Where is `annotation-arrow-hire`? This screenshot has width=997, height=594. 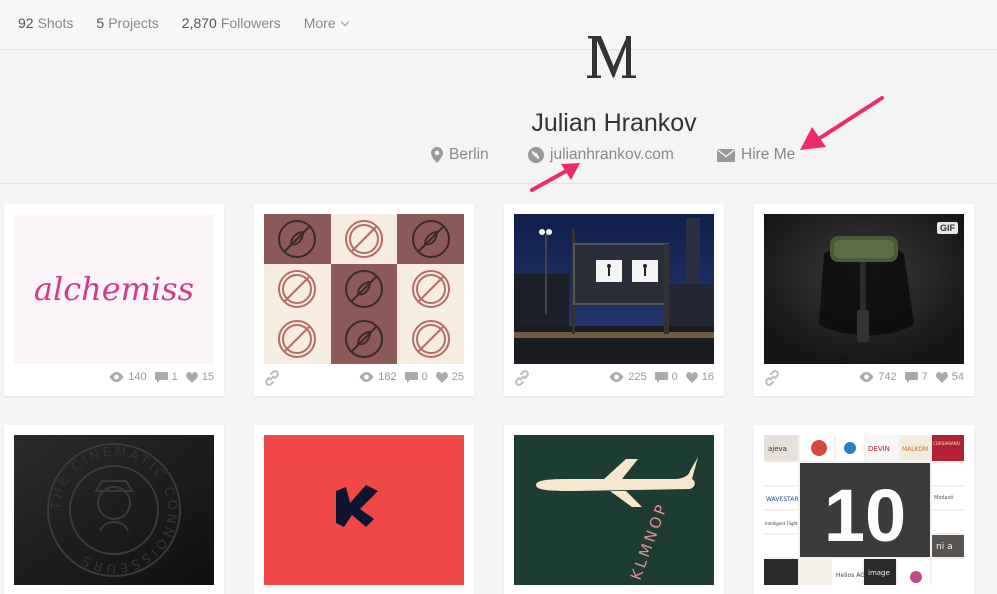
annotation-arrow-hire is located at coordinates (842, 123).